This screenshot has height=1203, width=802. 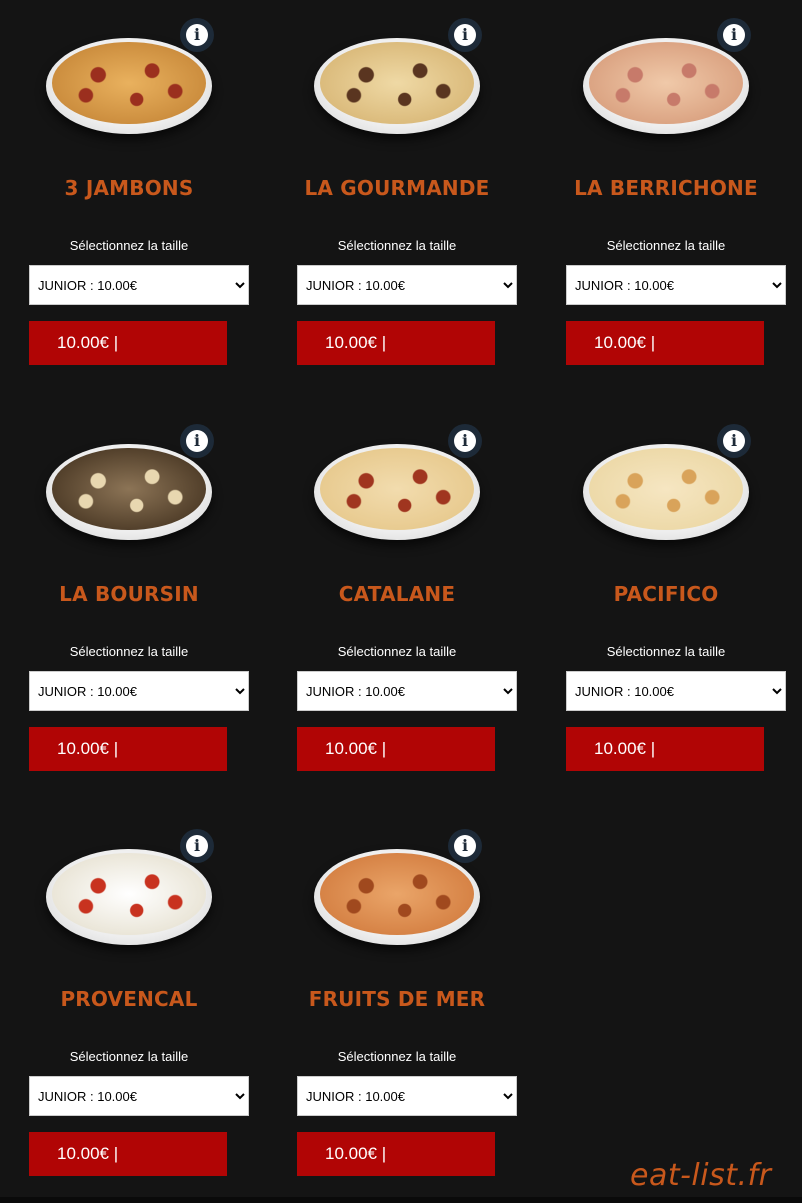 What do you see at coordinates (401, 1200) in the screenshot?
I see `bottom-bar` at bounding box center [401, 1200].